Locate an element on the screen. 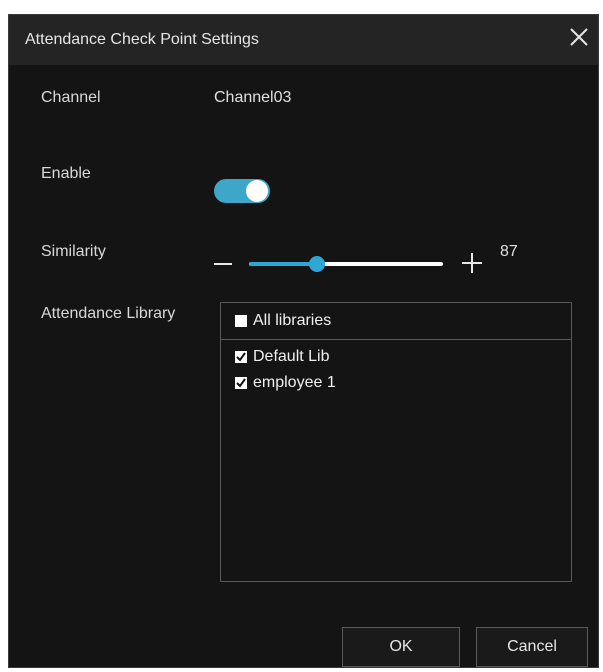 Image resolution: width=603 pixels, height=672 pixels. checkbox-unchecked-icon is located at coordinates (241, 321).